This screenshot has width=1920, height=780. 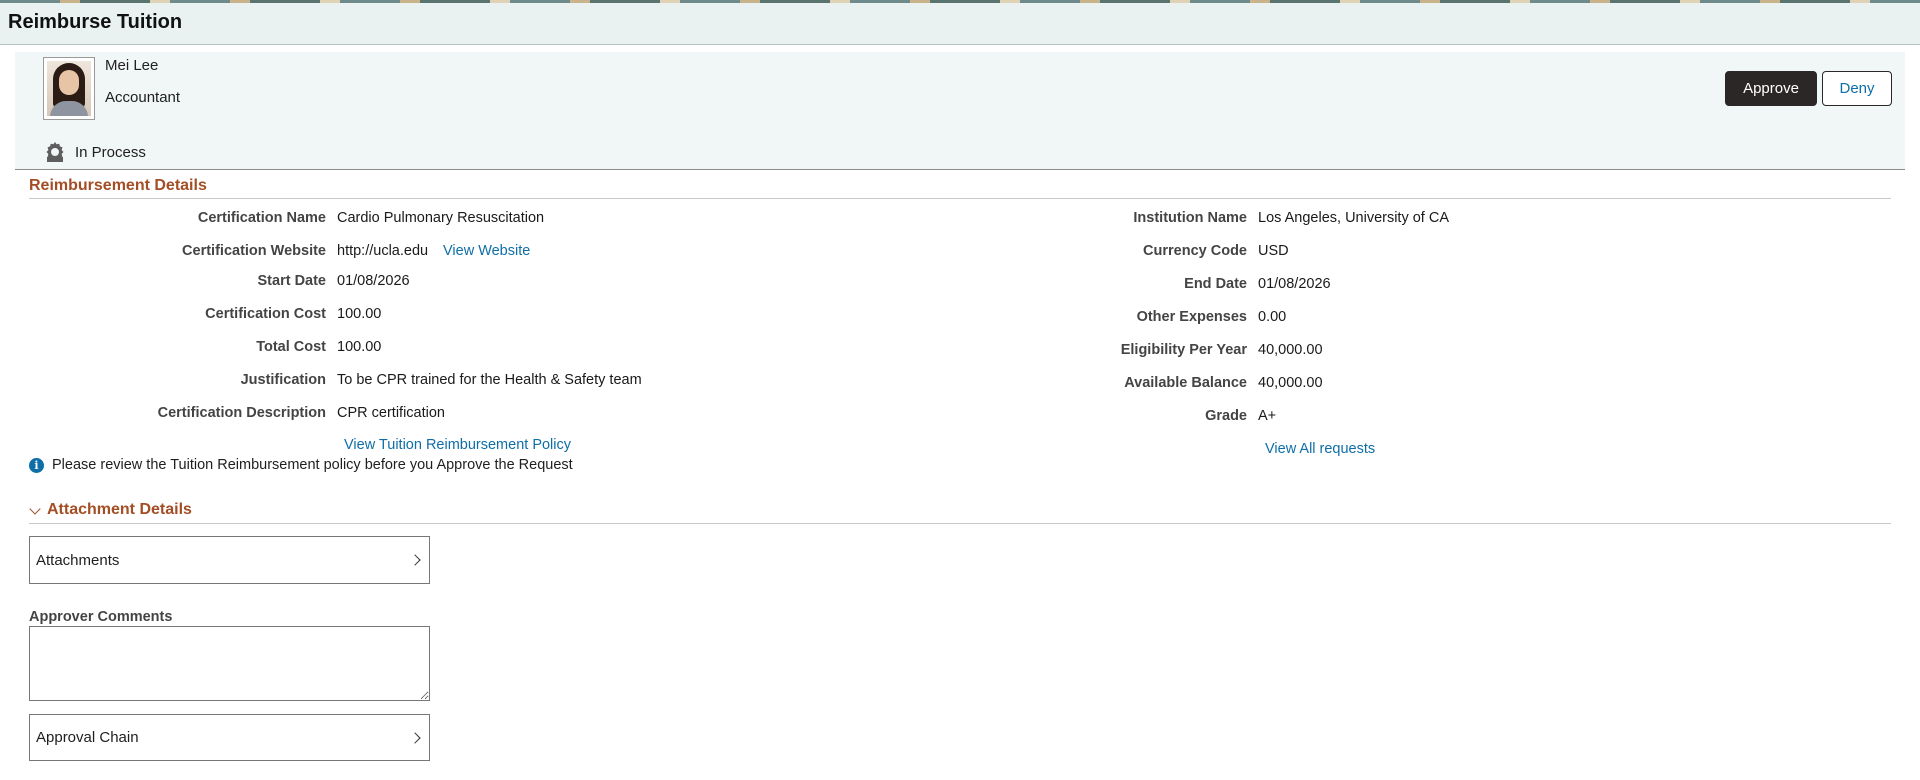 I want to click on start-date-label: Start Date, so click(x=292, y=281).